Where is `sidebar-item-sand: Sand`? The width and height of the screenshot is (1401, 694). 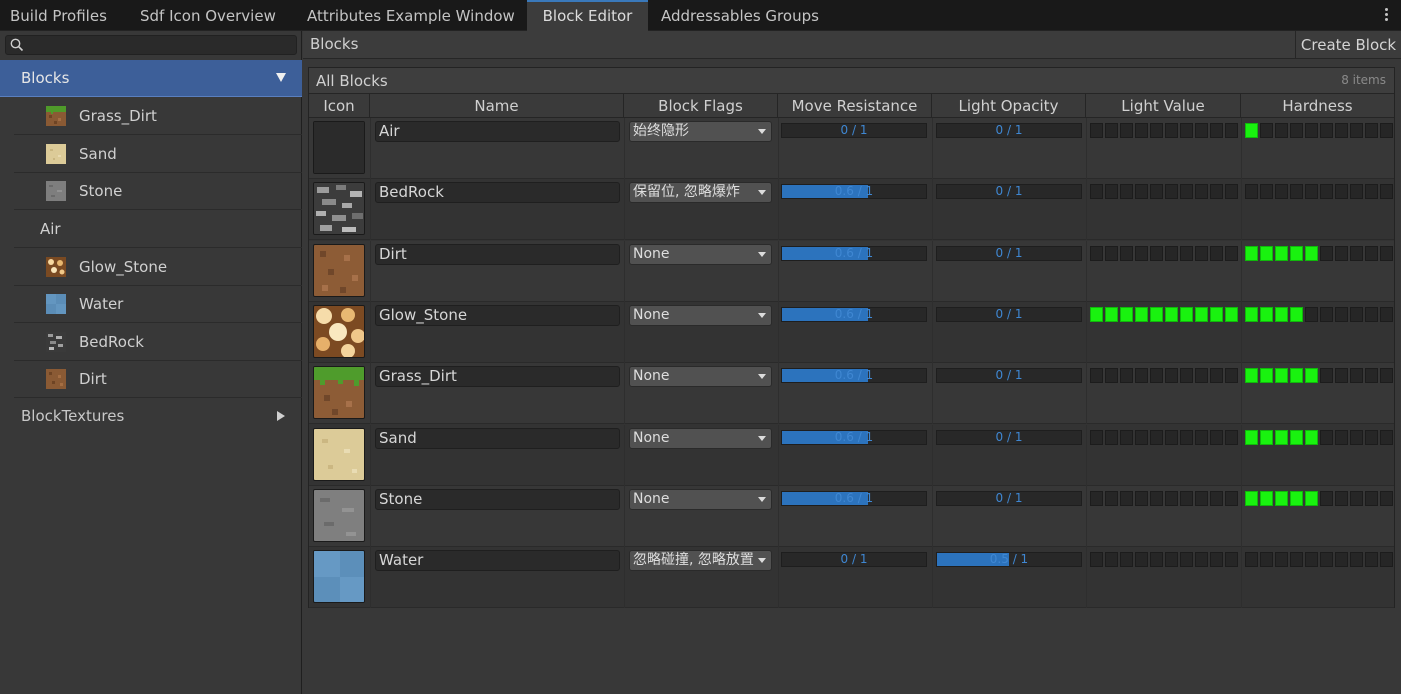
sidebar-item-sand: Sand is located at coordinates (158, 154).